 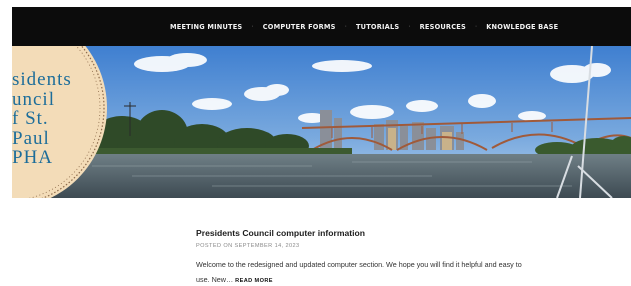 What do you see at coordinates (33, 157) in the screenshot?
I see `logo-line: PHA` at bounding box center [33, 157].